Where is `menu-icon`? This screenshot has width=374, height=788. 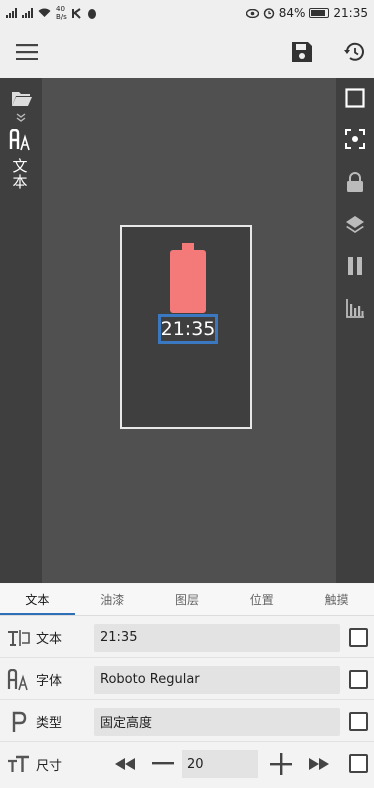
menu-icon is located at coordinates (27, 52).